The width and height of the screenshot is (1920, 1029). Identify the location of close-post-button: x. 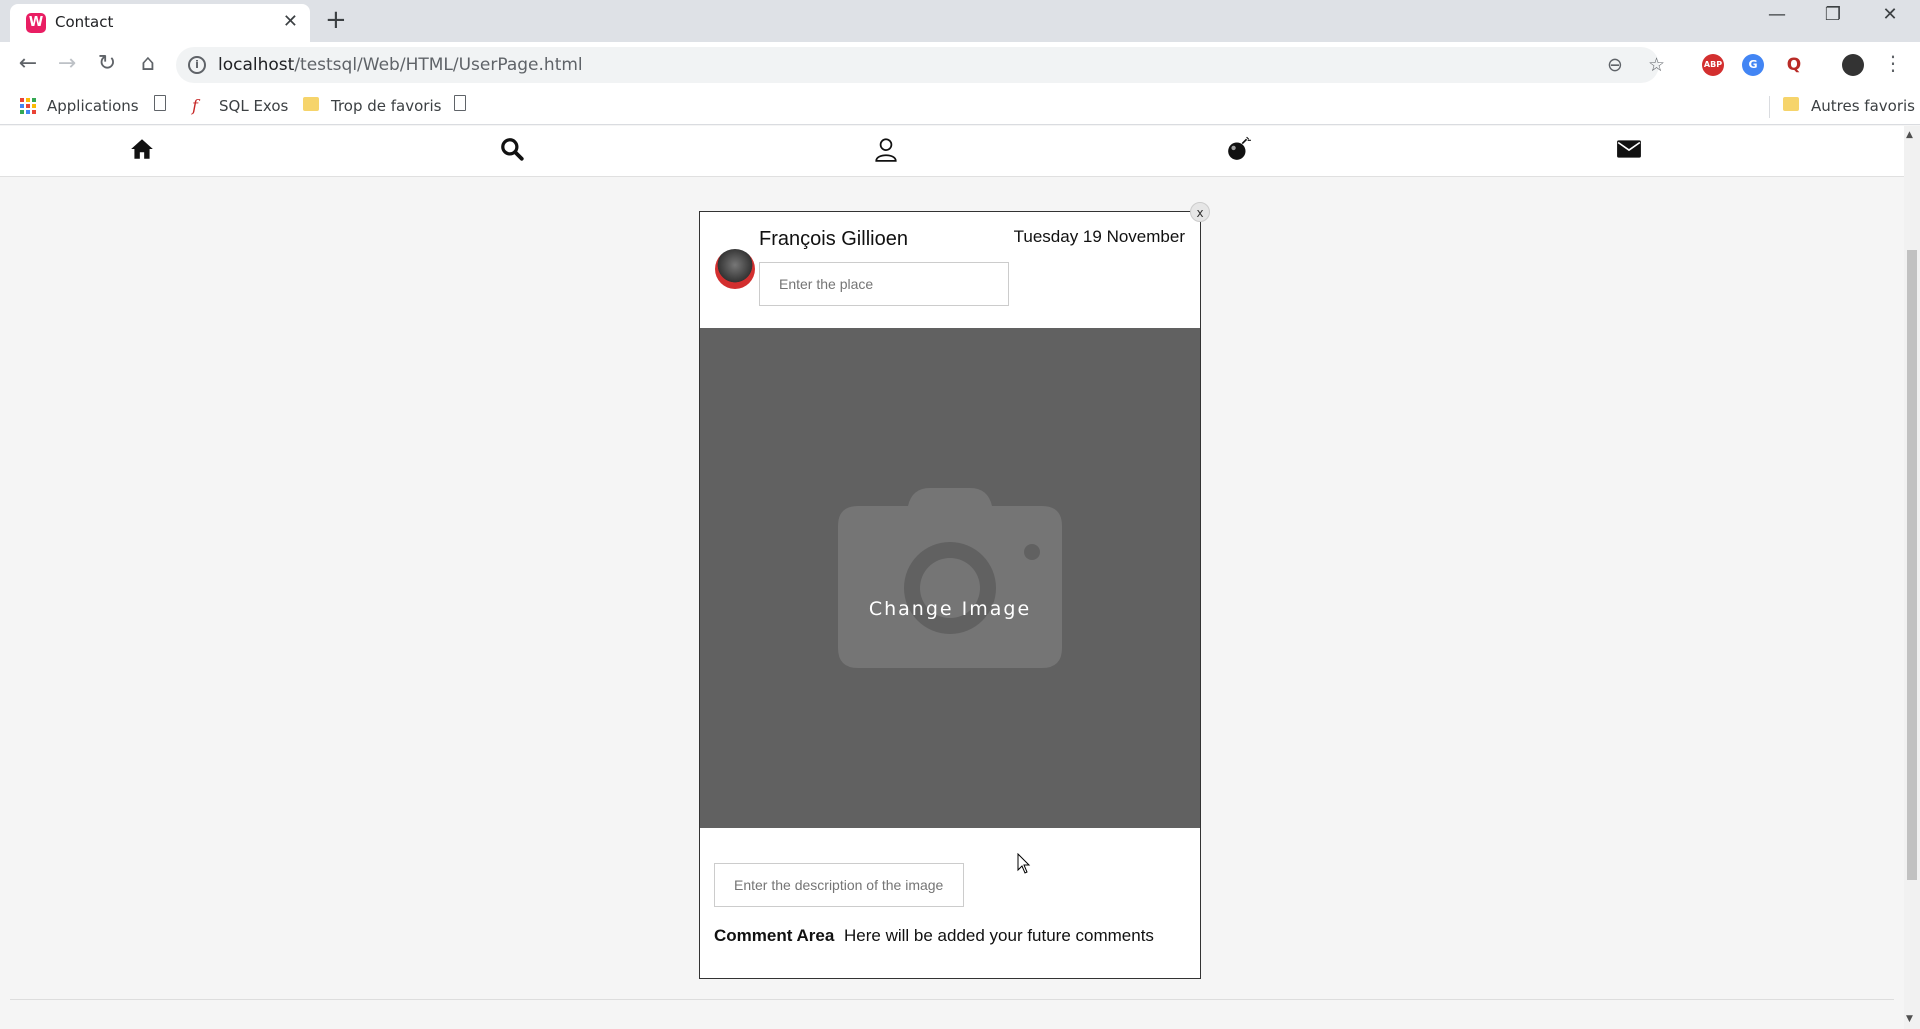
(1200, 212).